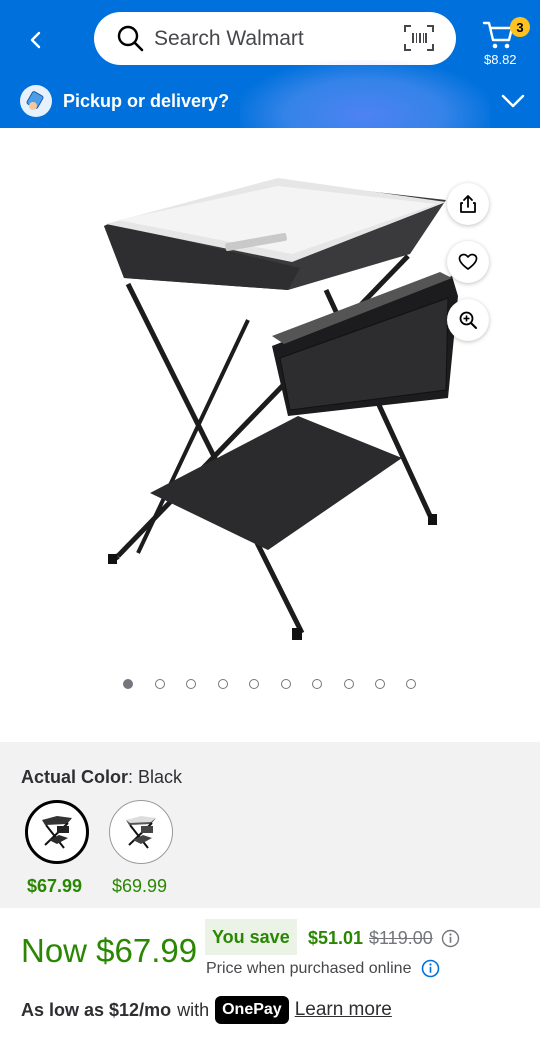 Image resolution: width=540 pixels, height=1042 pixels. What do you see at coordinates (507, 42) in the screenshot?
I see `cart-button: 3 $8.82` at bounding box center [507, 42].